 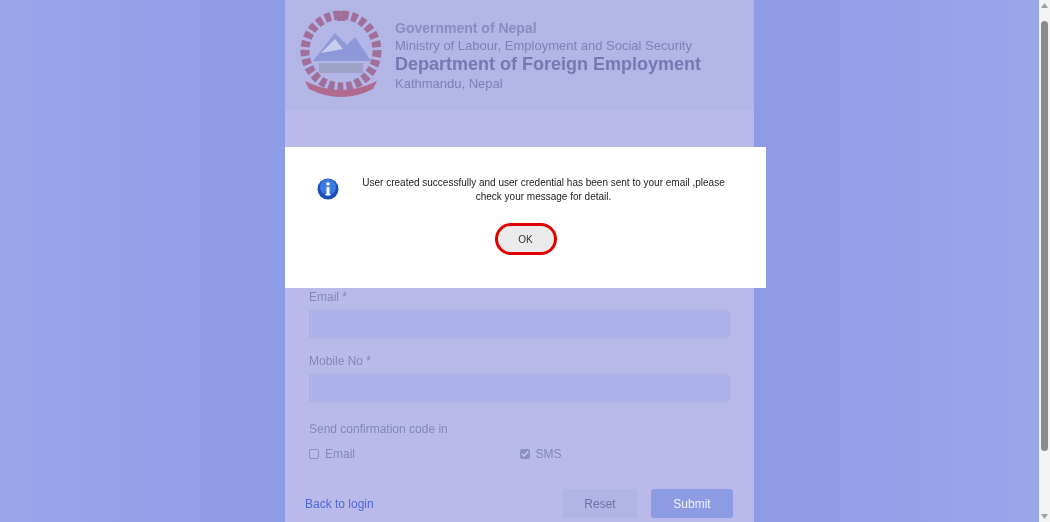 What do you see at coordinates (525, 239) in the screenshot?
I see `ok-button: OK` at bounding box center [525, 239].